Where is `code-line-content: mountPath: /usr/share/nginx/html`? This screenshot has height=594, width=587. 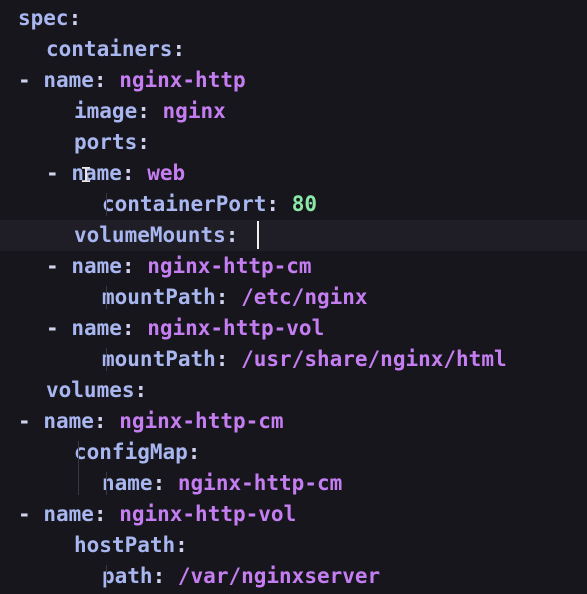
code-line-content: mountPath: /usr/share/nginx/html is located at coordinates (304, 359).